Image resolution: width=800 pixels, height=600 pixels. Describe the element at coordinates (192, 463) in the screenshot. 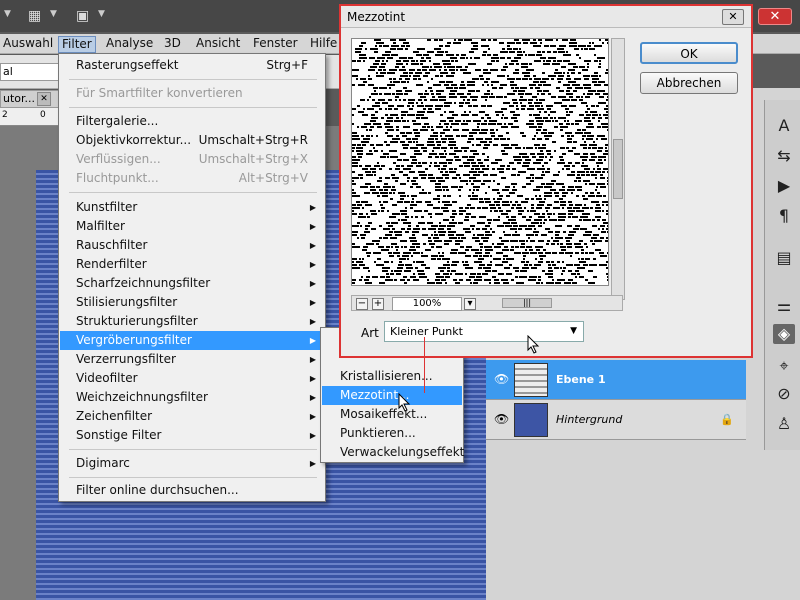

I see `menu-item-digimarc: Digimarc ▶` at that location.